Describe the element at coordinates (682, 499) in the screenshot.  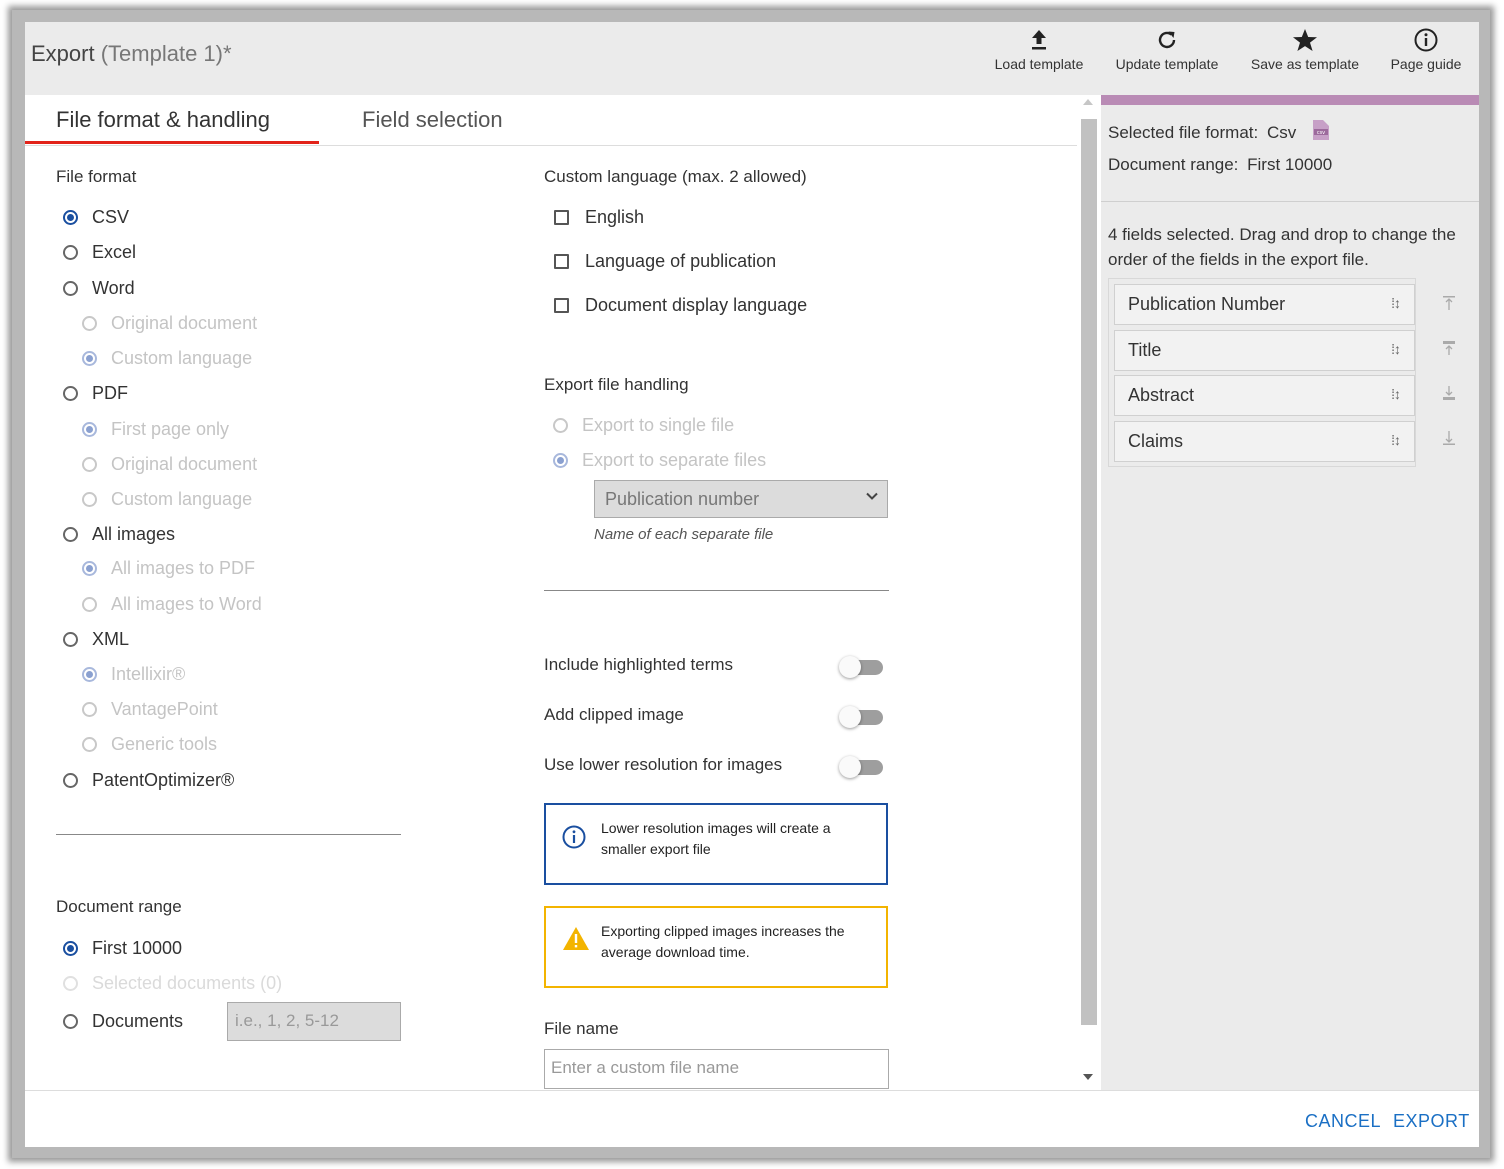
I see `select-value: Publication number` at that location.